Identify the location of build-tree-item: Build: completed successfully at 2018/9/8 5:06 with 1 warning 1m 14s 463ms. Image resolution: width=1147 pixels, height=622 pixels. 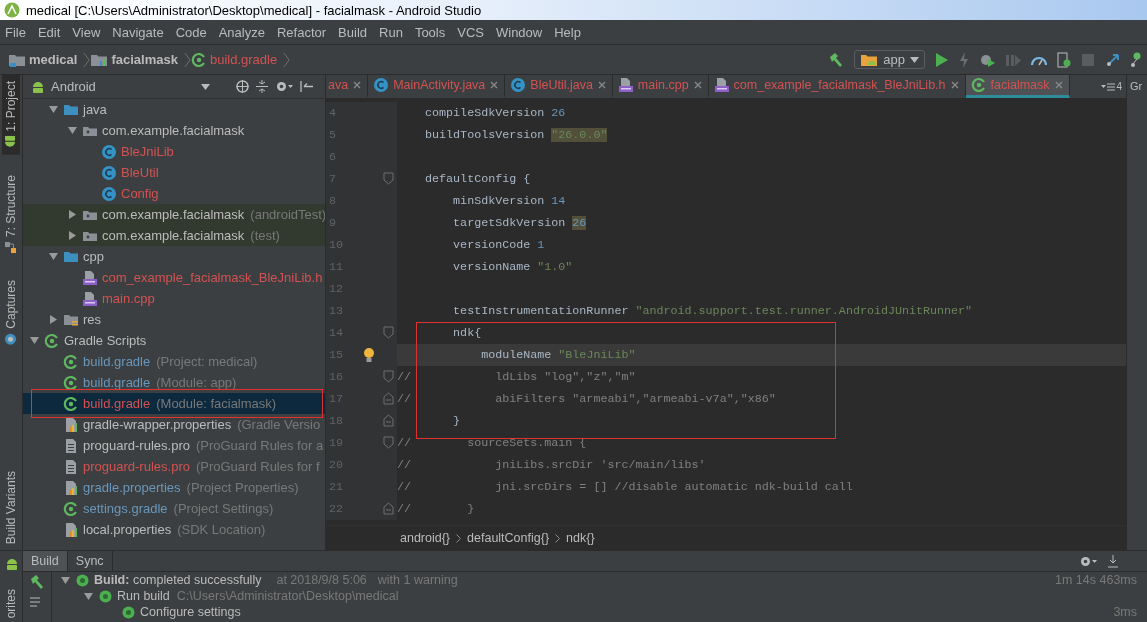
(599, 580).